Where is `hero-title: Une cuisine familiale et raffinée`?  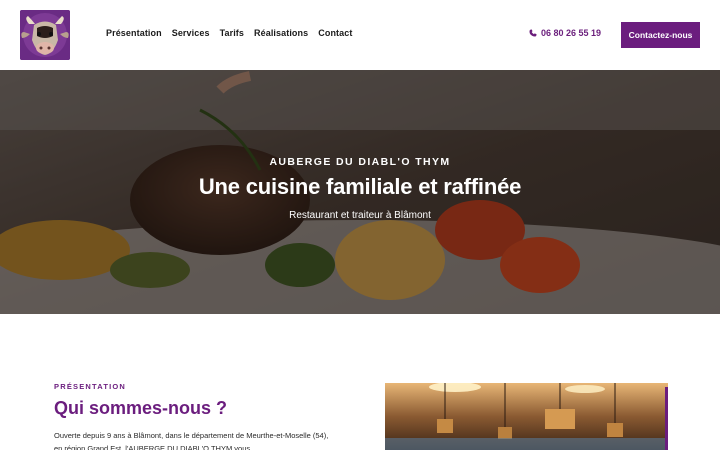
hero-title: Une cuisine familiale et raffinée is located at coordinates (360, 186).